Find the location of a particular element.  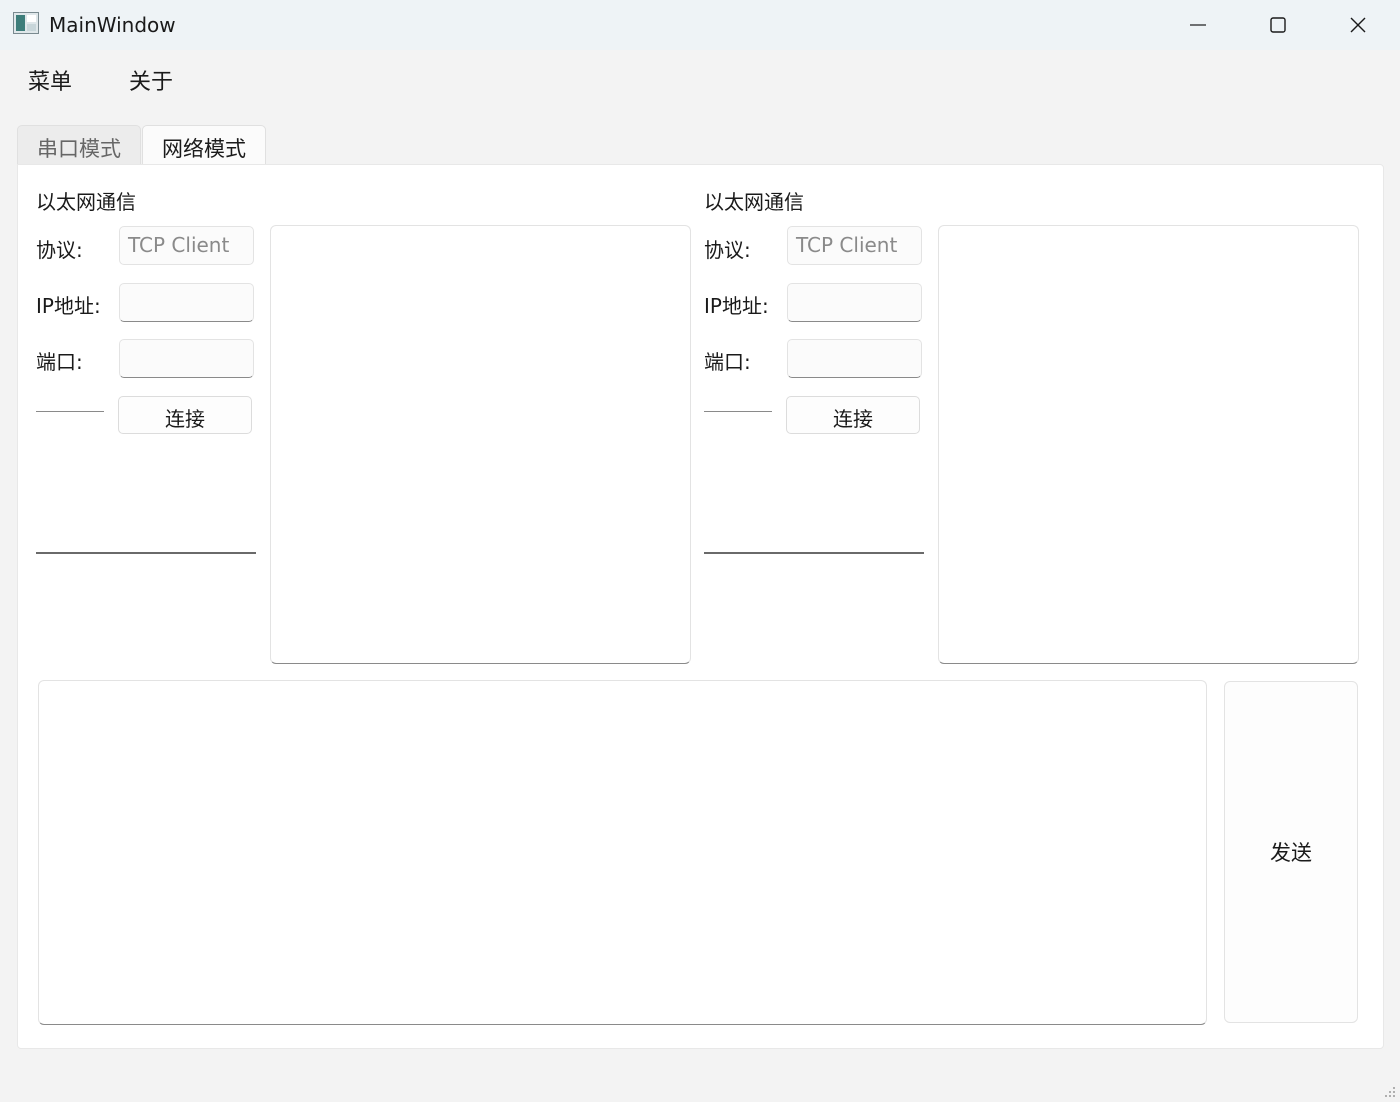

left-connect-button: 连接 is located at coordinates (185, 415).